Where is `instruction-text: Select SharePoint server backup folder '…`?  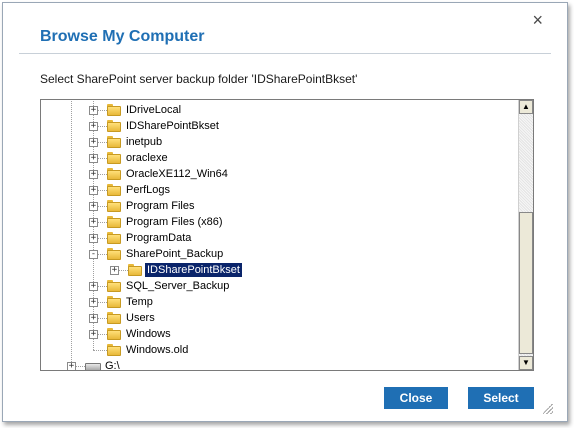
instruction-text: Select SharePoint server backup folder '… is located at coordinates (199, 79).